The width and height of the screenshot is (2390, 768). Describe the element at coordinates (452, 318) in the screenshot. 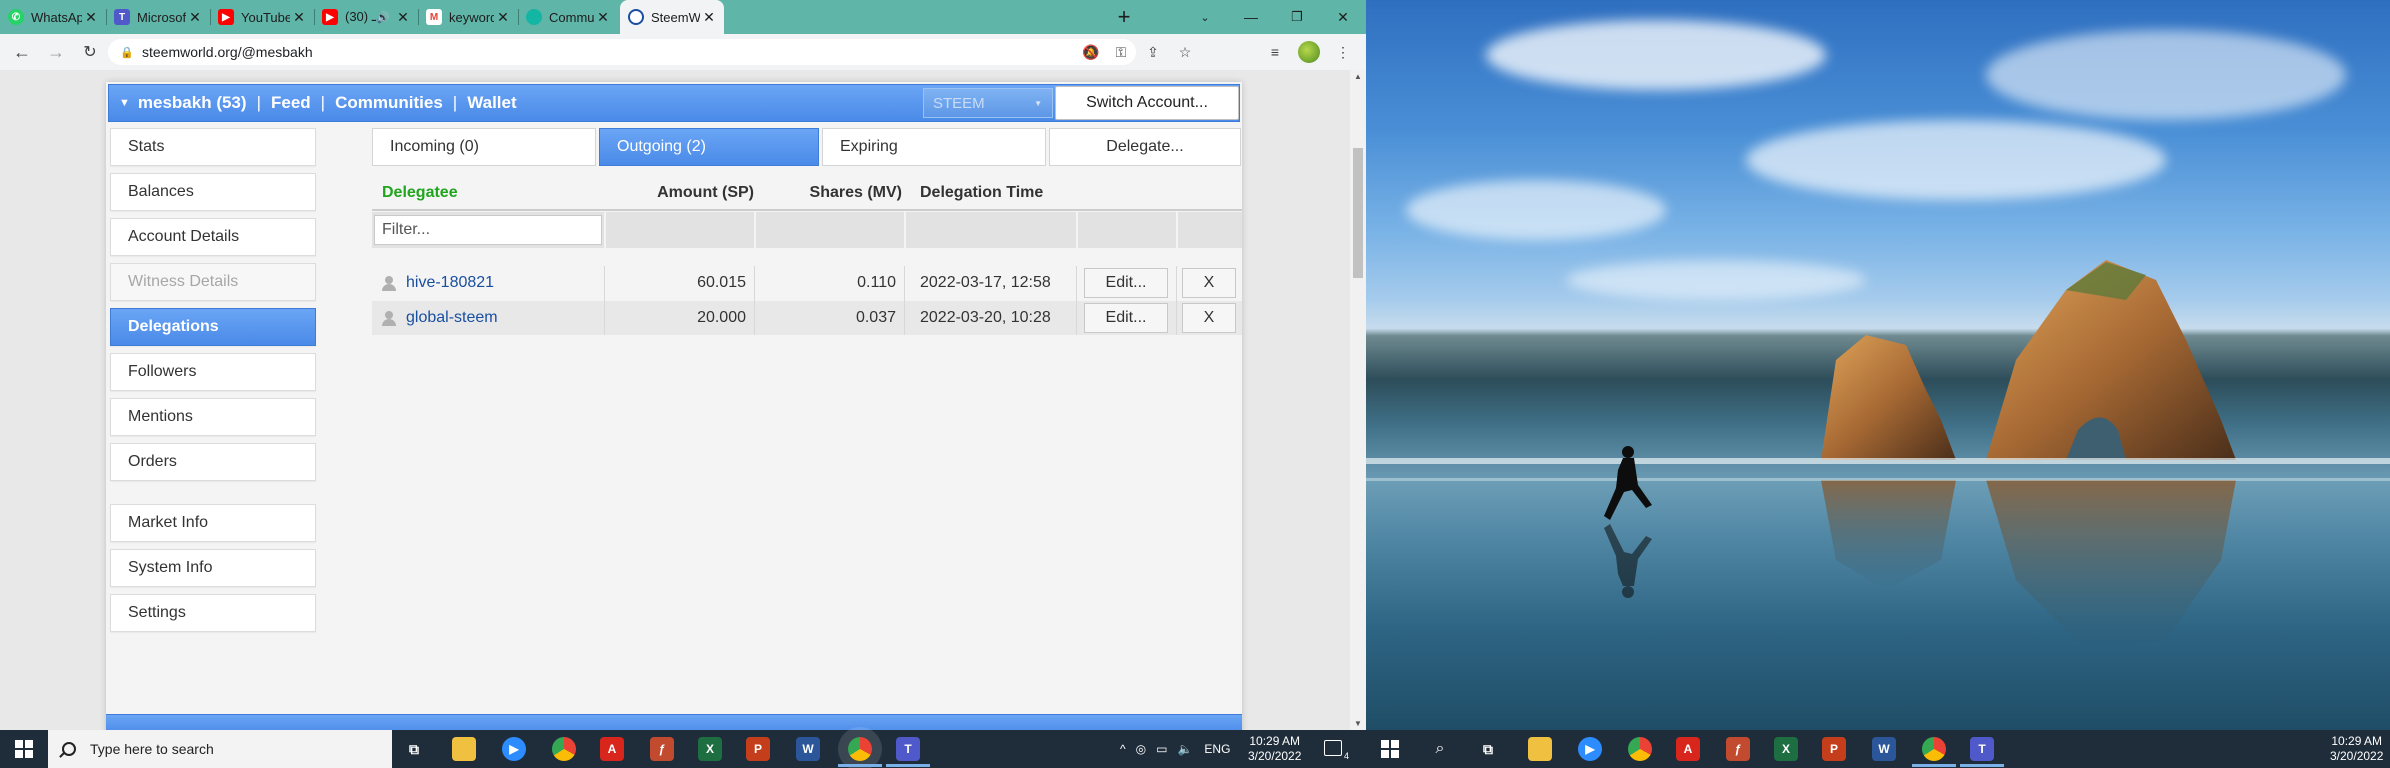

I see `delegatee-link: global-steem` at that location.